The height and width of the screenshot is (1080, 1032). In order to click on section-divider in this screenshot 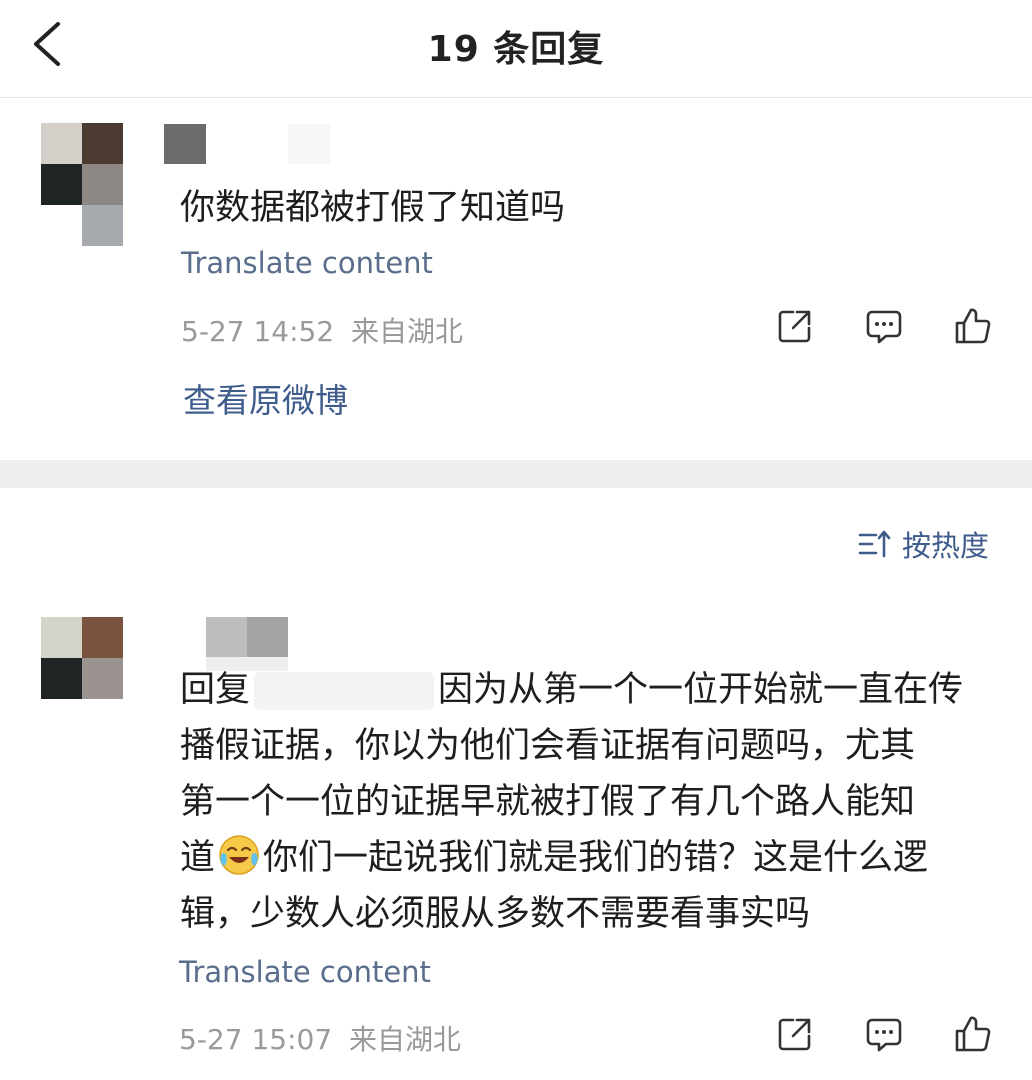, I will do `click(516, 474)`.